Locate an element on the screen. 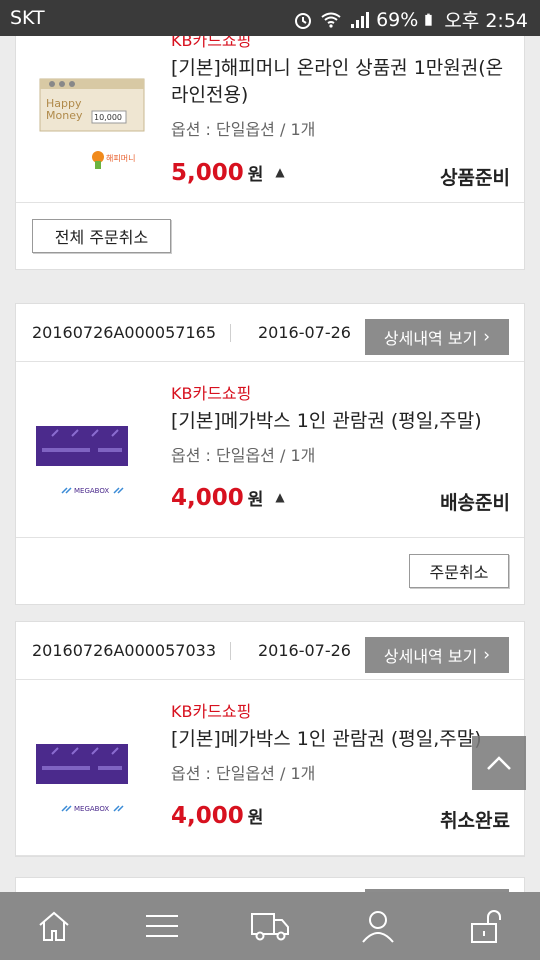 Image resolution: width=540 pixels, height=960 pixels. chevron-up-icon is located at coordinates (499, 763).